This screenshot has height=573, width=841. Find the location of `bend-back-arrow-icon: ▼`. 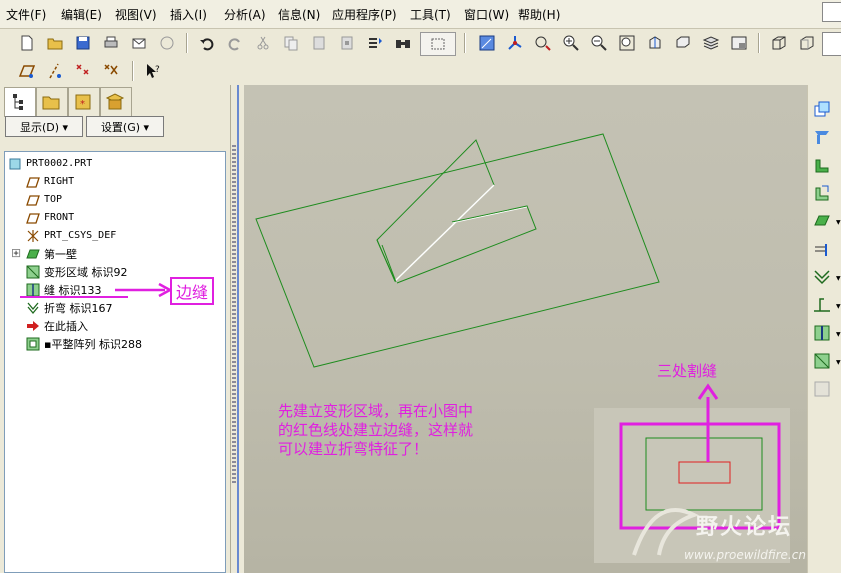

bend-back-arrow-icon: ▼ is located at coordinates (838, 334).